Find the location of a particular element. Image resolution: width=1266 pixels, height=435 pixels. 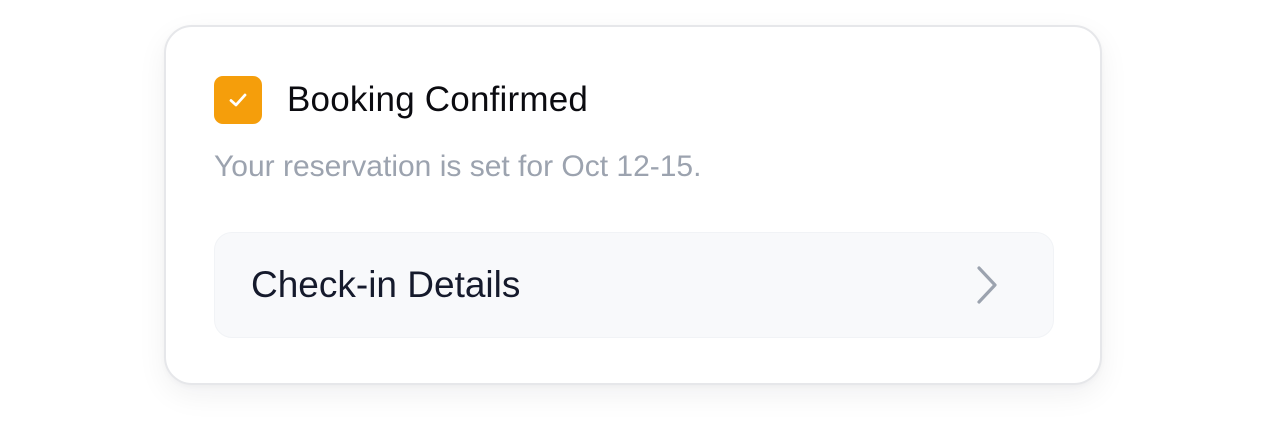

card-title: Booking Confirmed is located at coordinates (438, 99).